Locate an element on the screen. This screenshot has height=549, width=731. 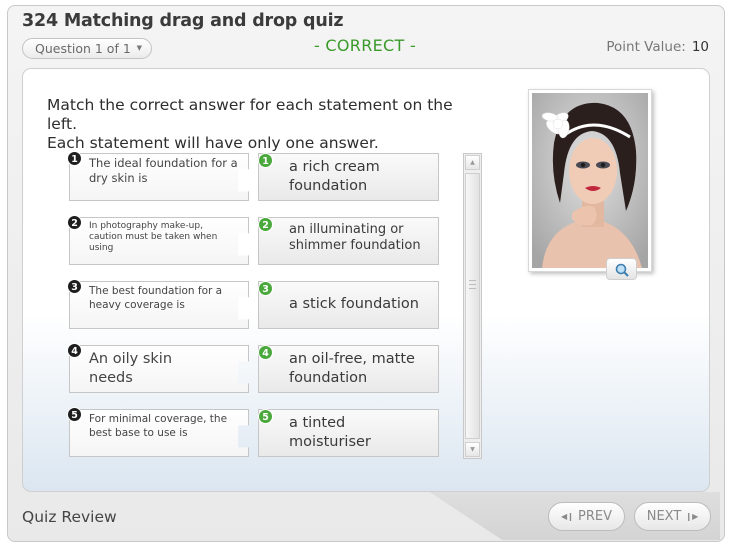
vertical-scrollbar: ▲ ▼ is located at coordinates (472, 306).